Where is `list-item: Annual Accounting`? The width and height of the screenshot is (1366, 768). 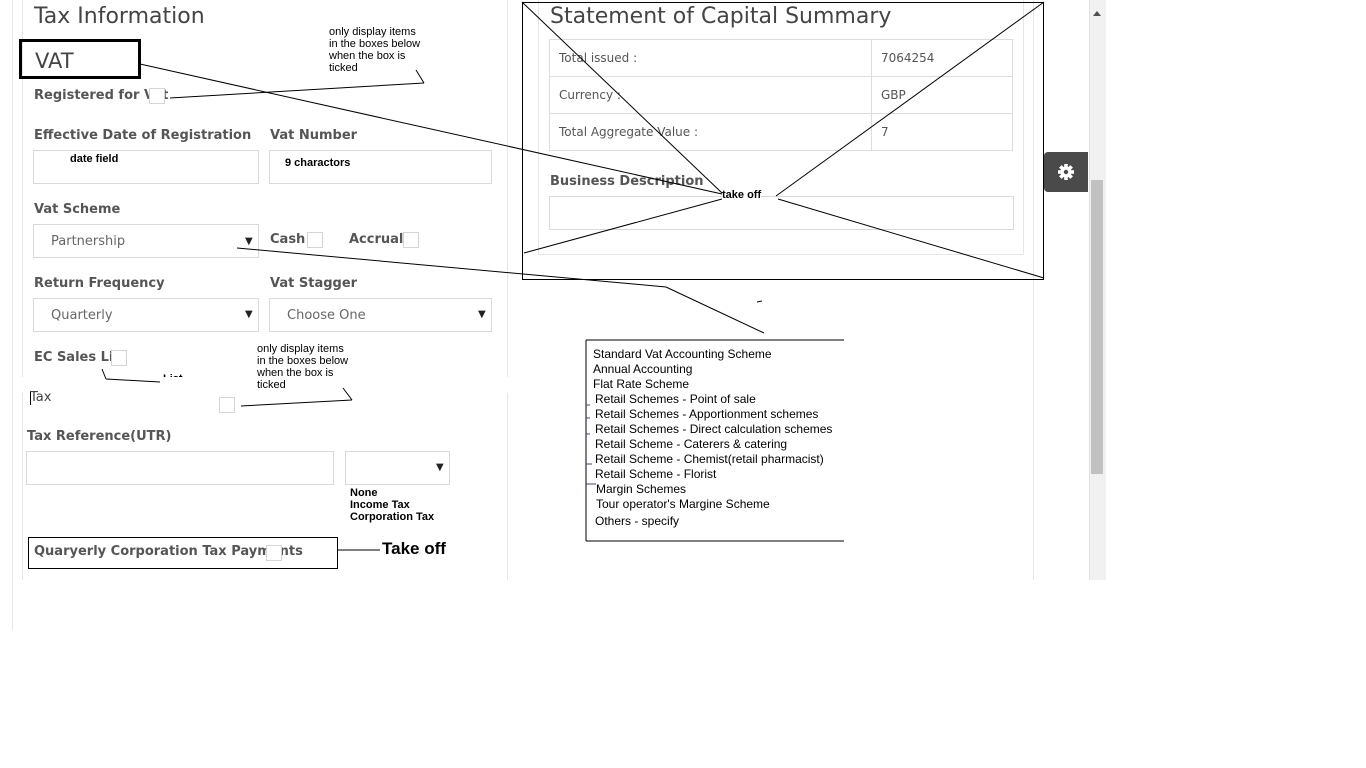
list-item: Annual Accounting is located at coordinates (643, 369).